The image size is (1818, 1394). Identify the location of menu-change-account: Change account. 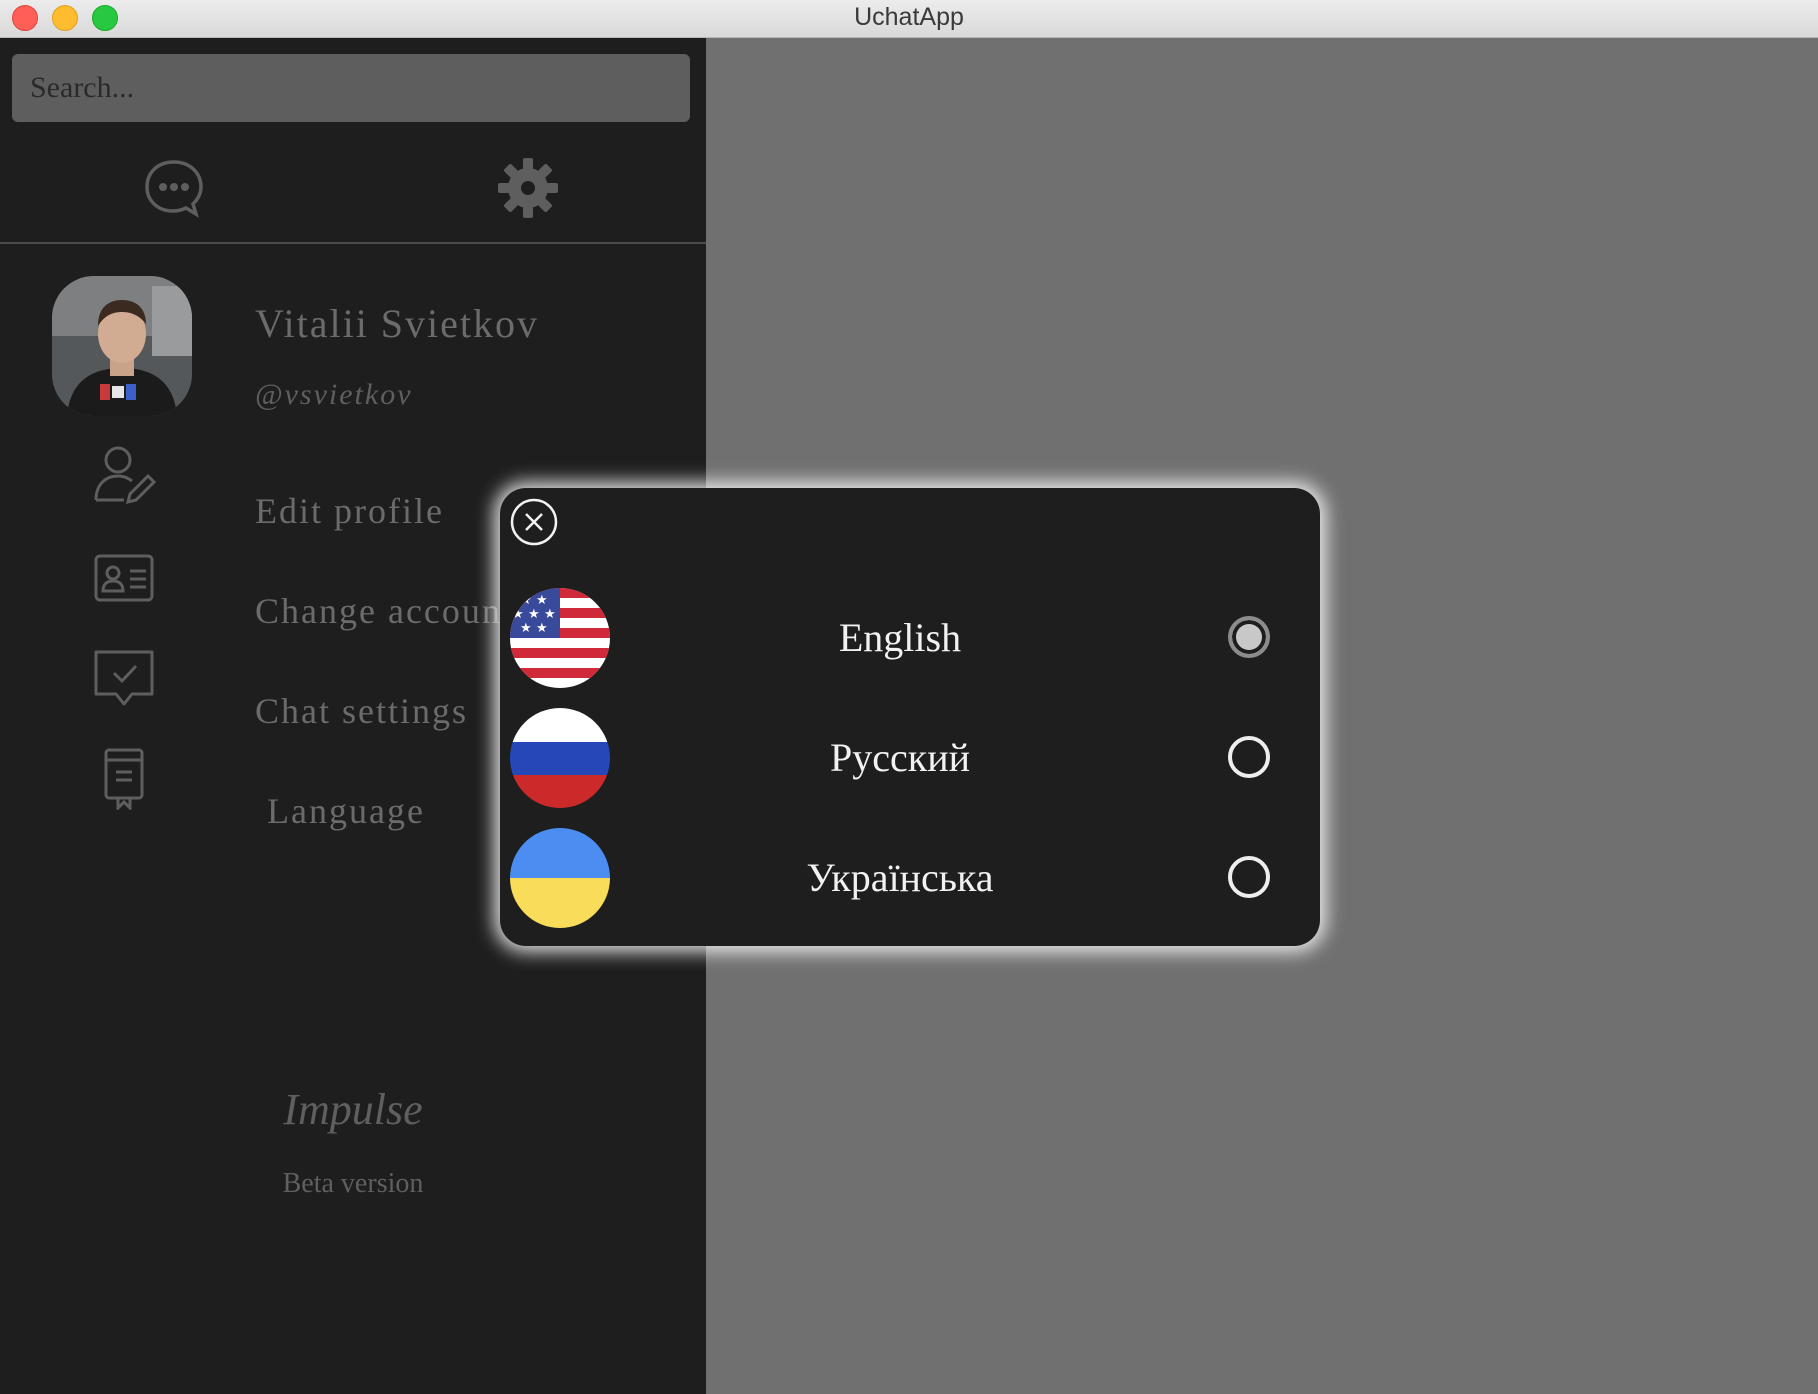
(384, 611).